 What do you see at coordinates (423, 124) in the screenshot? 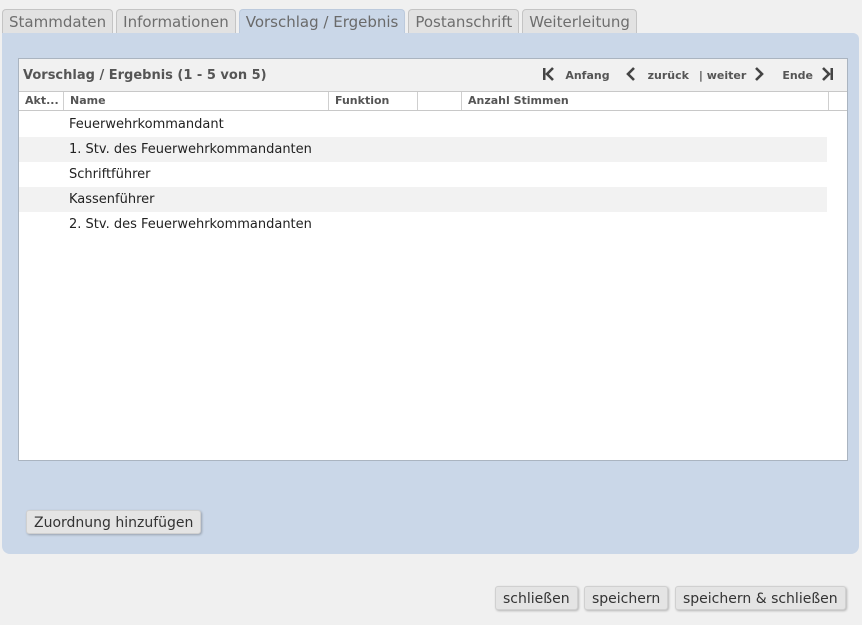
I see `table-row: Feuerwehrkommandant` at bounding box center [423, 124].